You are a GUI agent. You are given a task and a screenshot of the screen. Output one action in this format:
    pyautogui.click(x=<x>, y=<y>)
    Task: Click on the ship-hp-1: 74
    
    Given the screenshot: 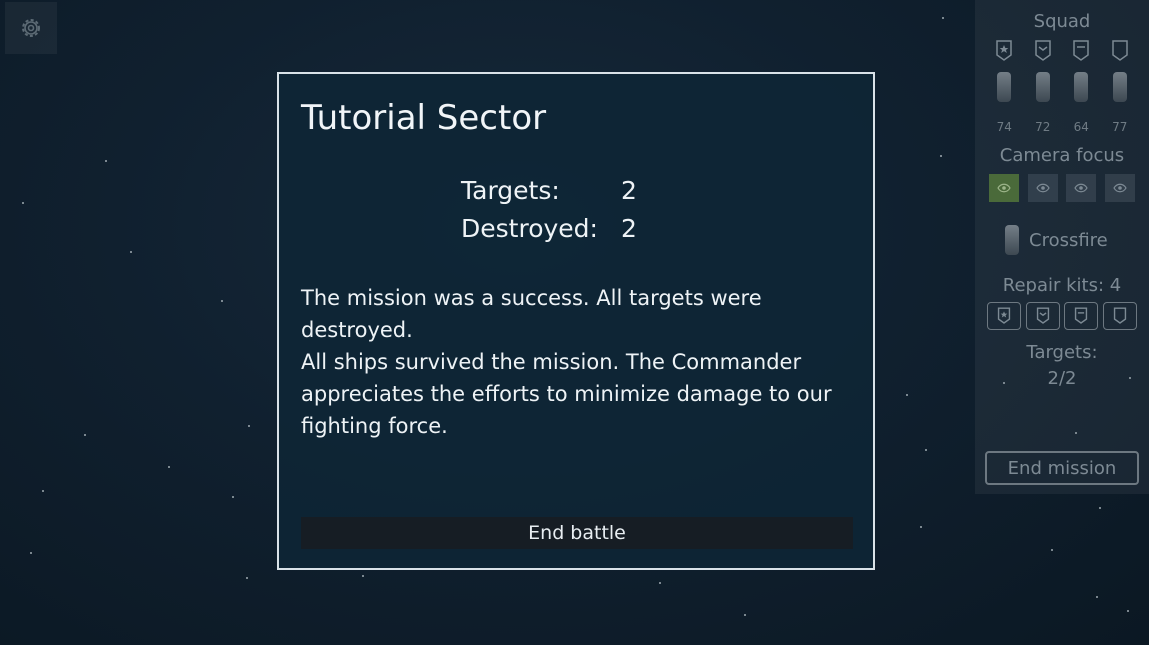 What is the action you would take?
    pyautogui.click(x=1004, y=127)
    